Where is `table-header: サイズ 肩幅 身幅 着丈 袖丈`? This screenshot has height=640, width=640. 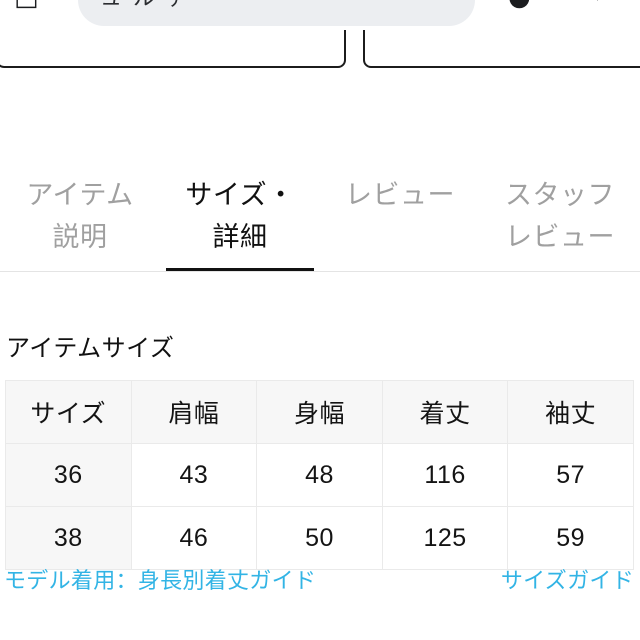
table-header: サイズ 肩幅 身幅 着丈 袖丈 is located at coordinates (319, 412).